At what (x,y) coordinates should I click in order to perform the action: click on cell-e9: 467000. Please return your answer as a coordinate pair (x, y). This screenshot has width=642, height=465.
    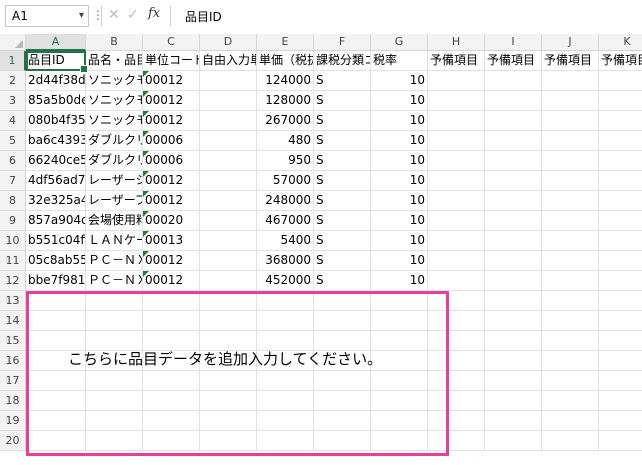
    Looking at the image, I should click on (285, 221).